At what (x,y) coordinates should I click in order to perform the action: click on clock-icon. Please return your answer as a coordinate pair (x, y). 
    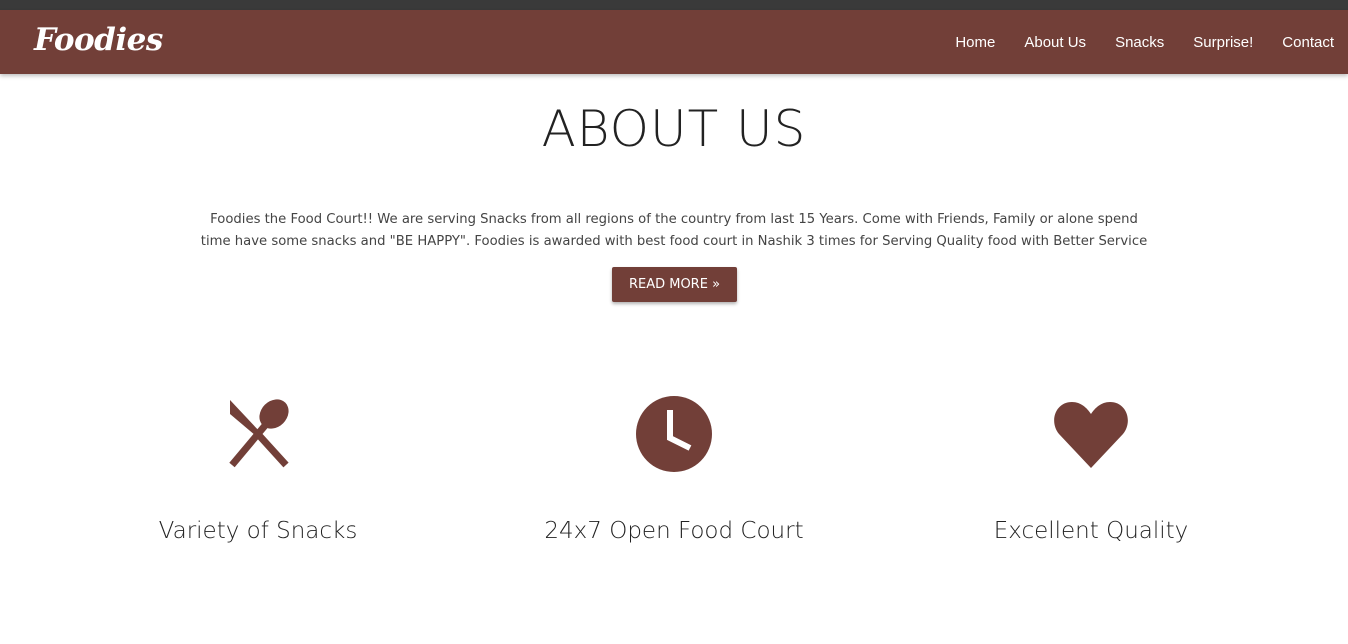
    Looking at the image, I should click on (674, 434).